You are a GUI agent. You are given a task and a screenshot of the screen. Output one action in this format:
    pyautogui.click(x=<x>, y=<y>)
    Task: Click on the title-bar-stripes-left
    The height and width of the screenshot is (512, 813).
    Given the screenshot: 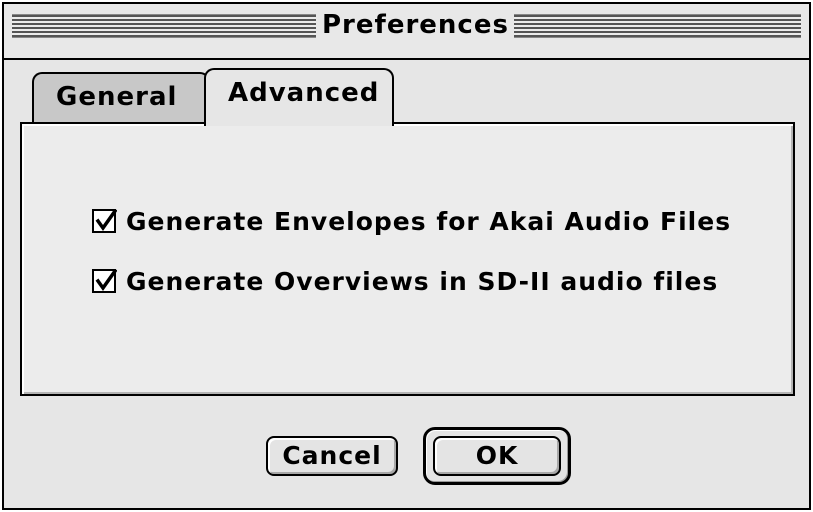 What is the action you would take?
    pyautogui.click(x=164, y=26)
    